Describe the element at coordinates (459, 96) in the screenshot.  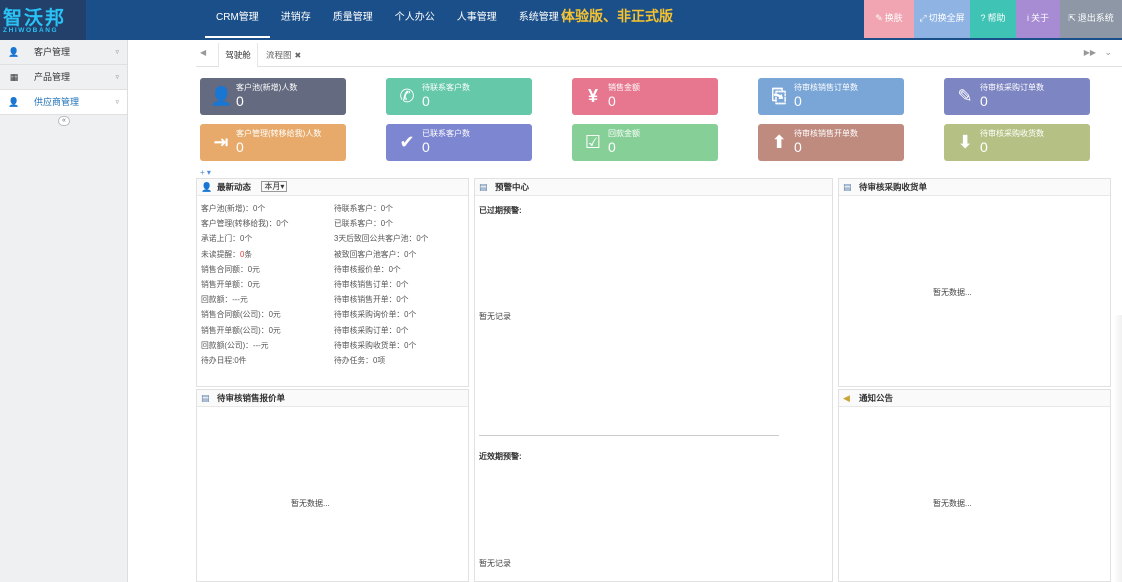
I see `pending-contact-card: ✆ 待联系客户数 0` at that location.